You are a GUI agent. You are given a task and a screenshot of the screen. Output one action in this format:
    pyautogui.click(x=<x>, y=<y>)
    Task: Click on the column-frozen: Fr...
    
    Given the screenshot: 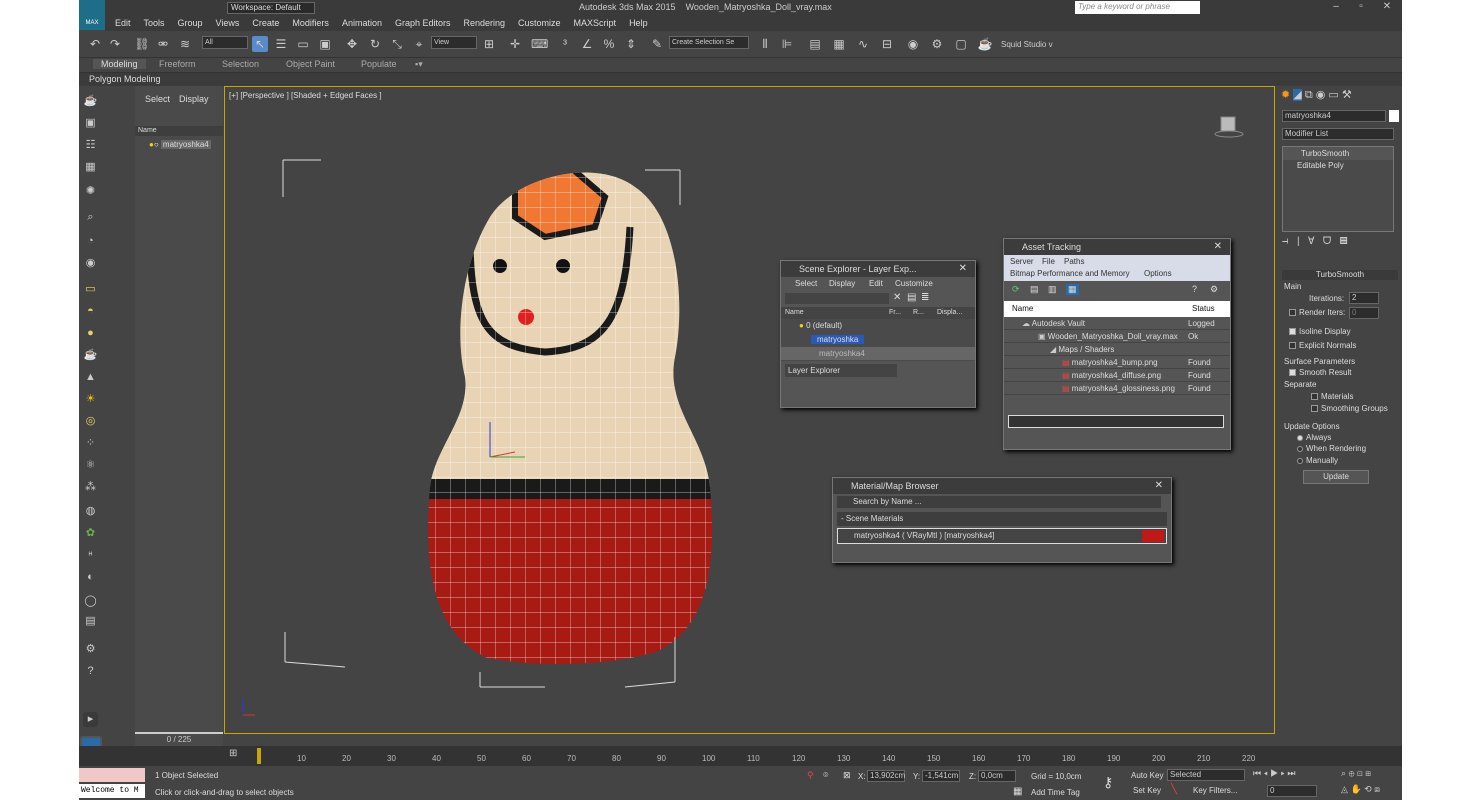 What is the action you would take?
    pyautogui.click(x=895, y=313)
    